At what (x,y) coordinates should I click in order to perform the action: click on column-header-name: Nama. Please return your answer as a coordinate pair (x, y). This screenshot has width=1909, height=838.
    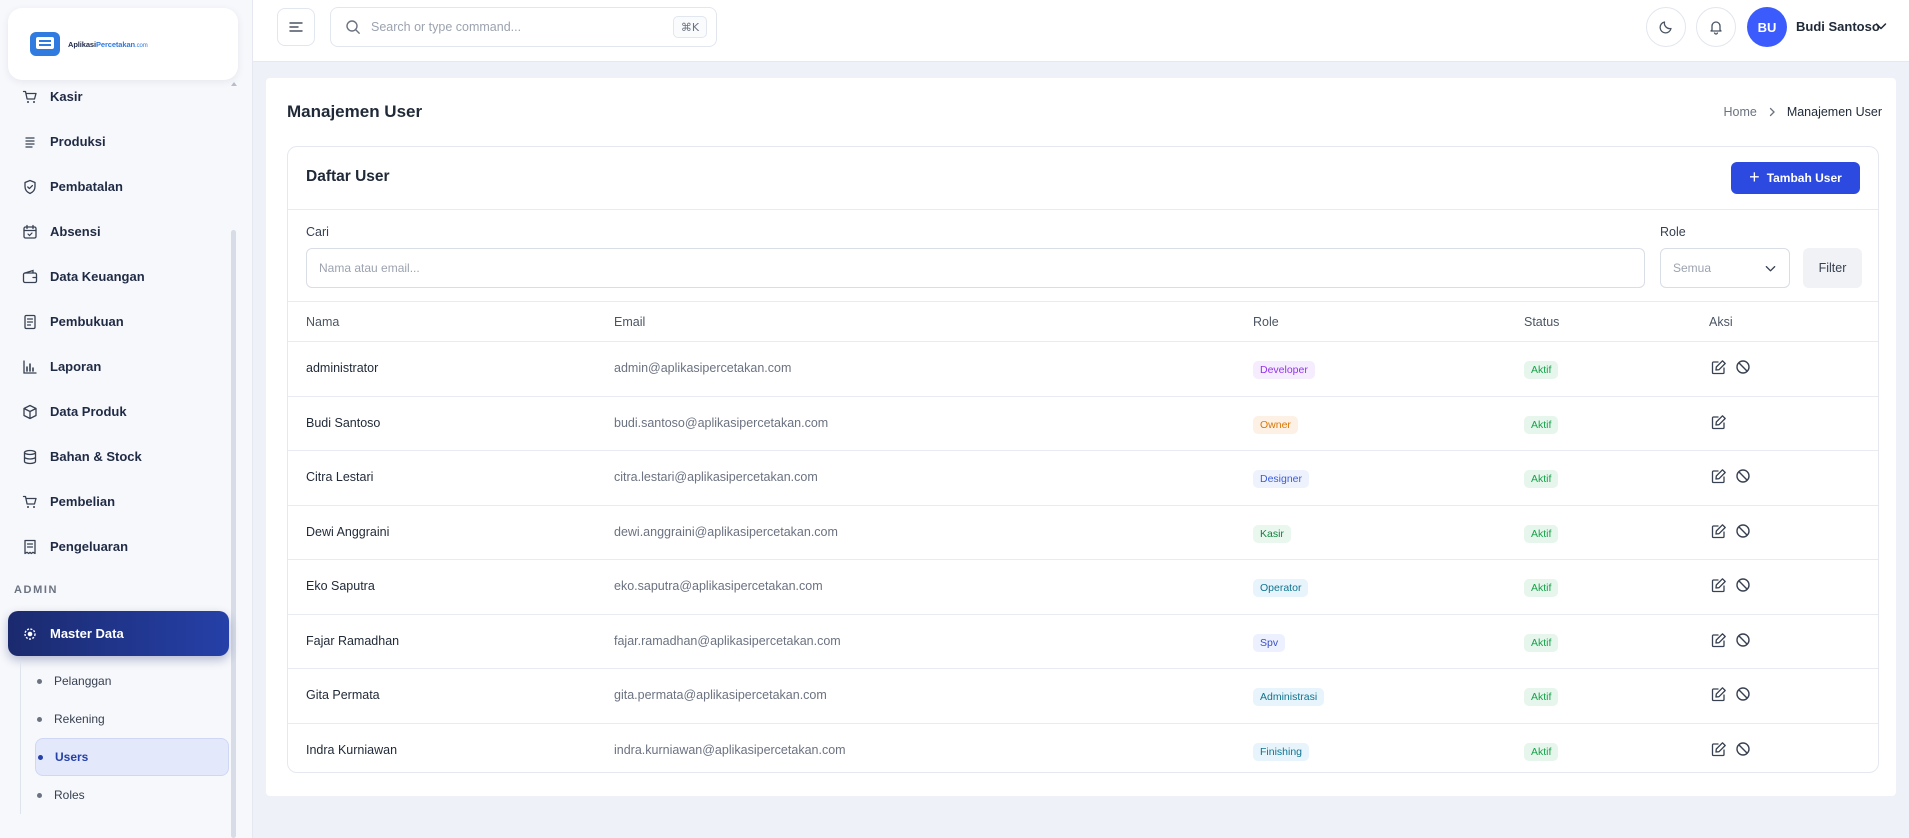
    Looking at the image, I should click on (322, 322).